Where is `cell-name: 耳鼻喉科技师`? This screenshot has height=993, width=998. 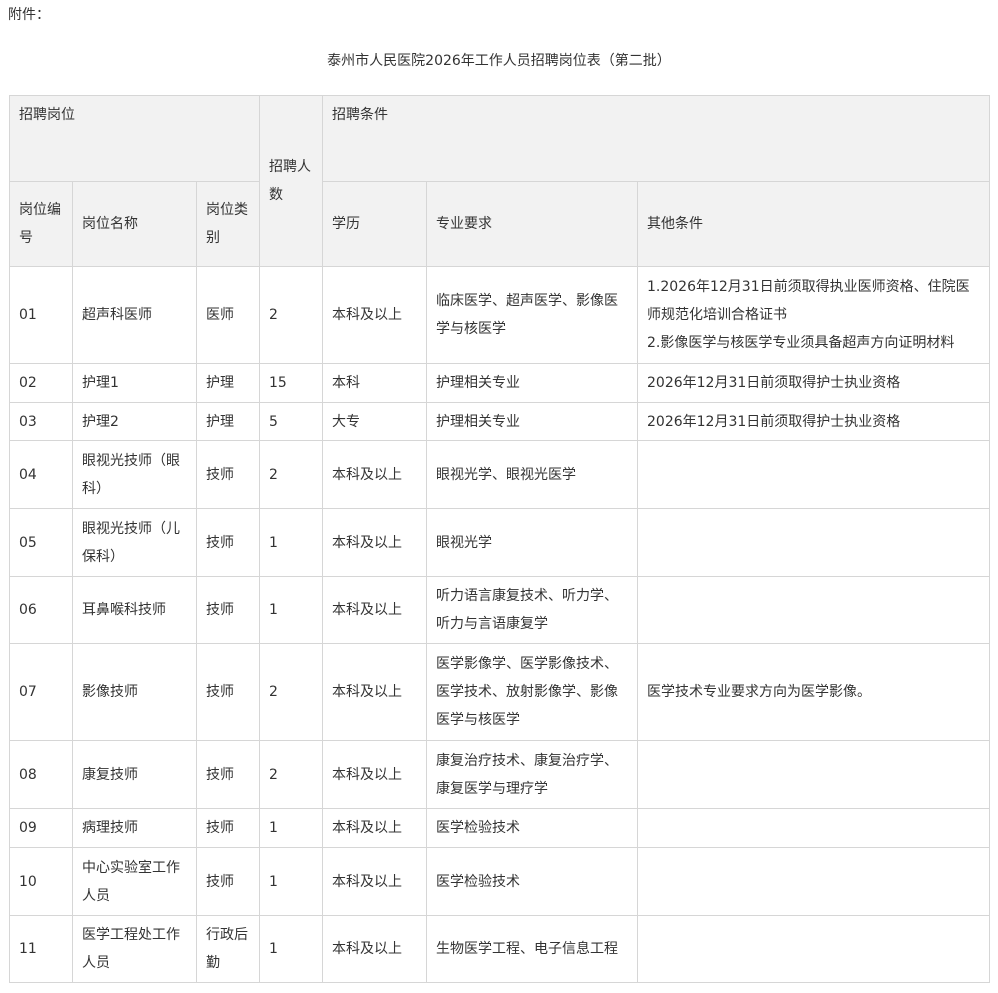
cell-name: 耳鼻喉科技师 is located at coordinates (134, 610).